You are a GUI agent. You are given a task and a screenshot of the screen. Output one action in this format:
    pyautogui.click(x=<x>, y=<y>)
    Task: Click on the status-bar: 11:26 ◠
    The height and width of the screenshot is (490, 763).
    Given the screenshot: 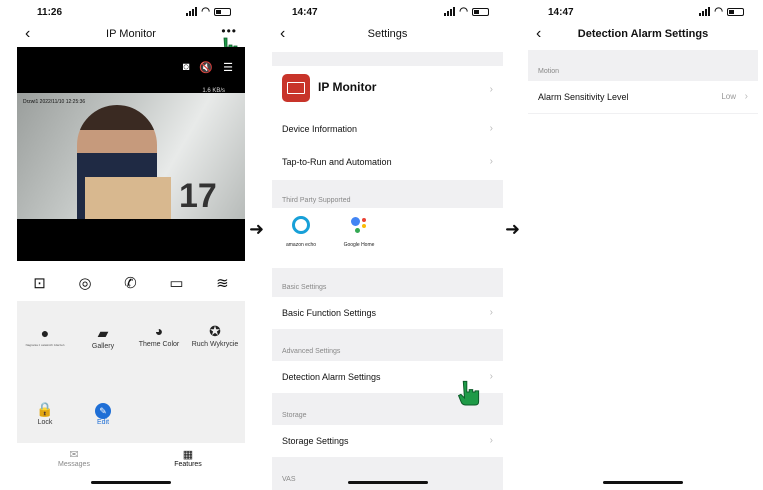 What is the action you would take?
    pyautogui.click(x=131, y=14)
    